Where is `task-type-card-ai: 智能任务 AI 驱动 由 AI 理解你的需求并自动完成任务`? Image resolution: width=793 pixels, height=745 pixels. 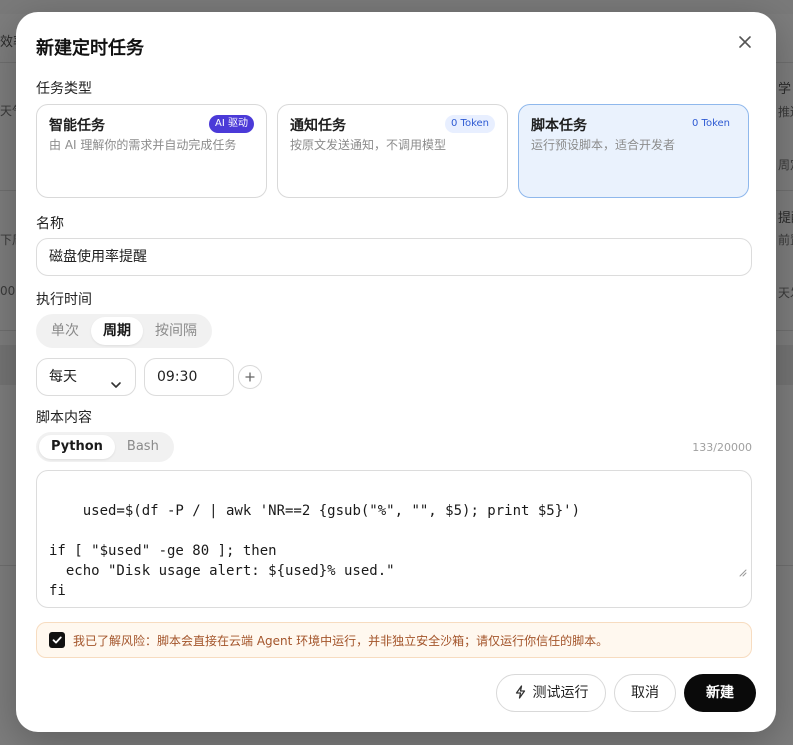
task-type-card-ai: 智能任务 AI 驱动 由 AI 理解你的需求并自动完成任务 is located at coordinates (151, 151).